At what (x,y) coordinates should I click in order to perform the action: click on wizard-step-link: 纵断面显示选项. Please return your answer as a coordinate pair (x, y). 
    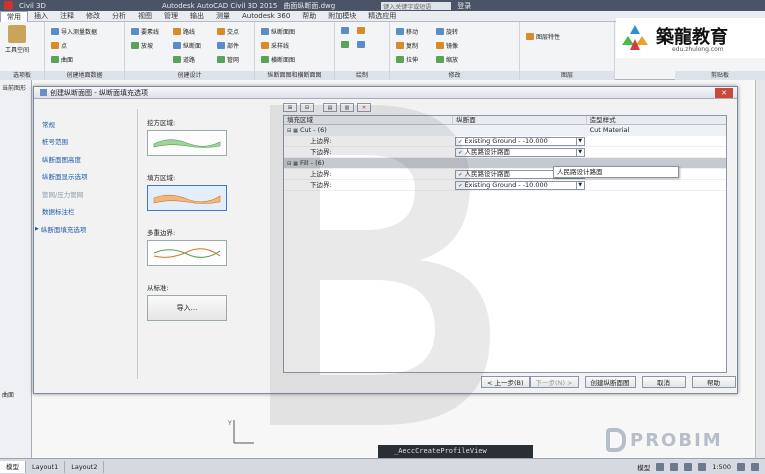
    Looking at the image, I should click on (87, 177).